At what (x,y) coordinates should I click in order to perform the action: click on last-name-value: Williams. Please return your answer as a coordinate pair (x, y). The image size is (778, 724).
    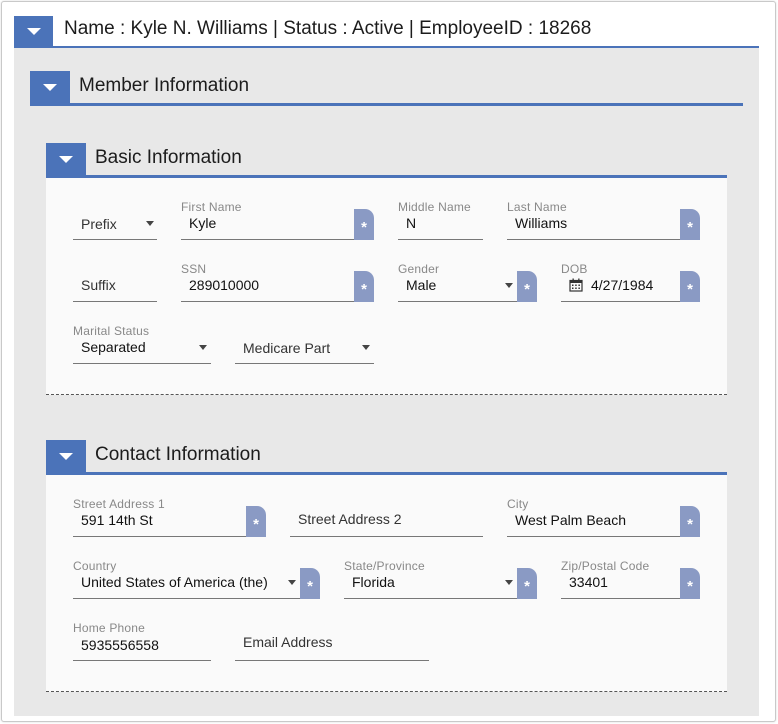
    Looking at the image, I should click on (541, 223).